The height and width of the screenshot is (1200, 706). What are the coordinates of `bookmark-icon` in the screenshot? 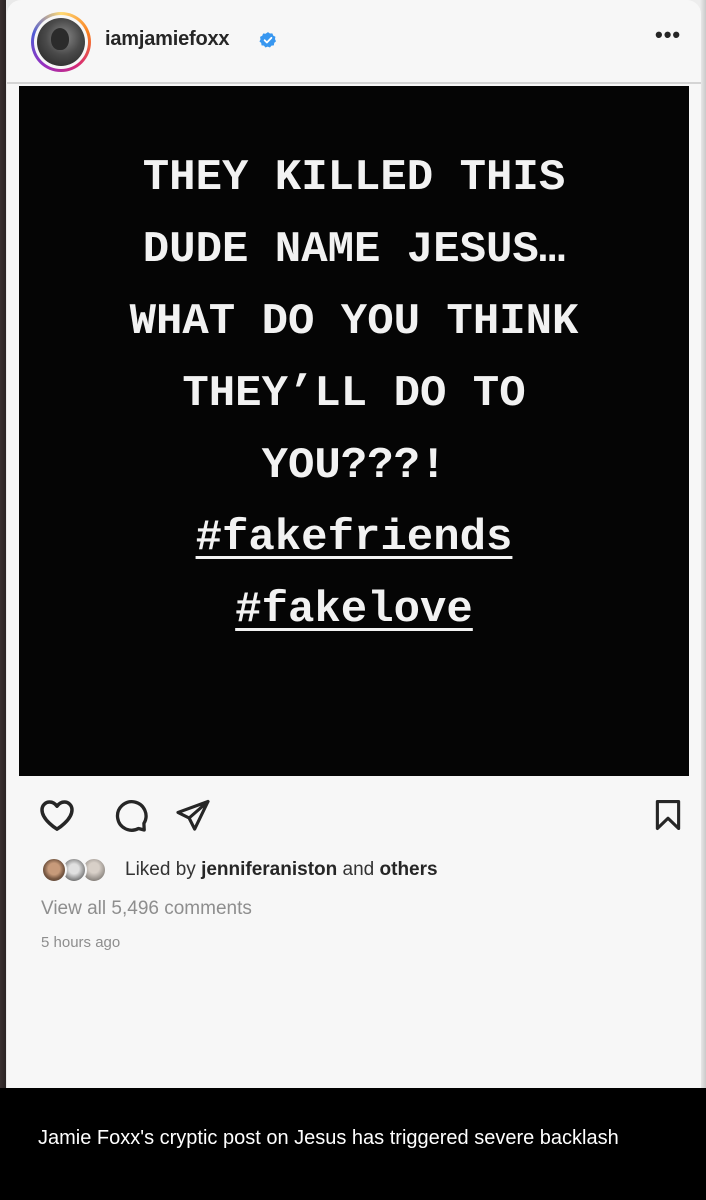 It's located at (668, 815).